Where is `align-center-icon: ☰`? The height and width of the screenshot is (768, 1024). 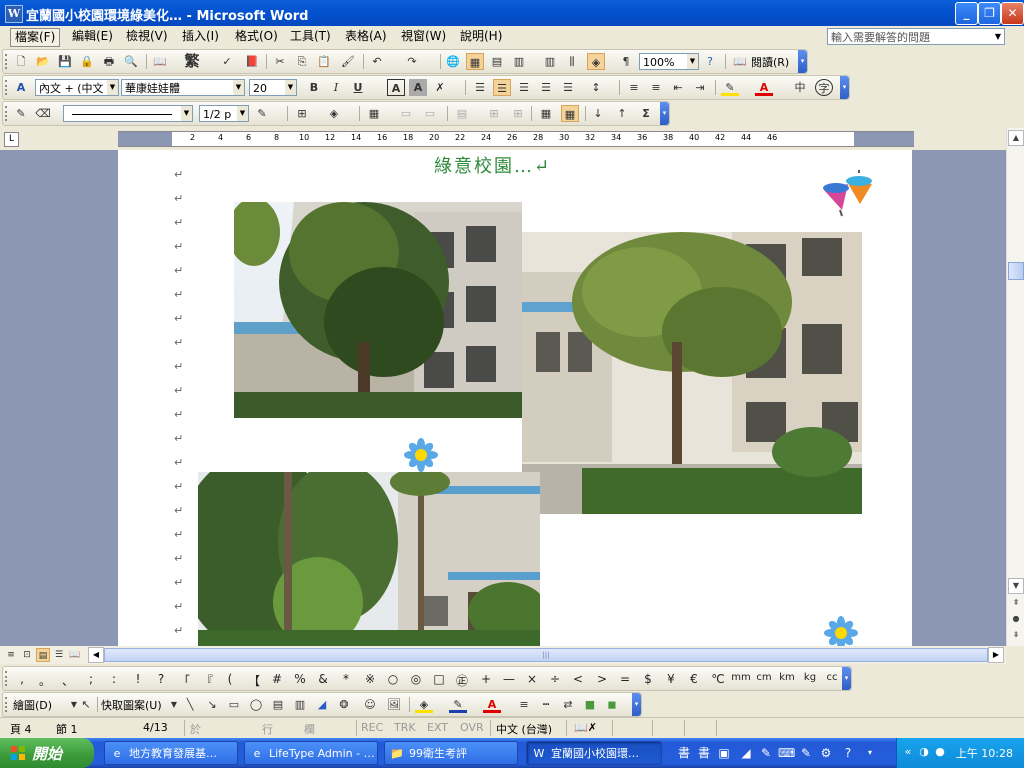 align-center-icon: ☰ is located at coordinates (524, 87).